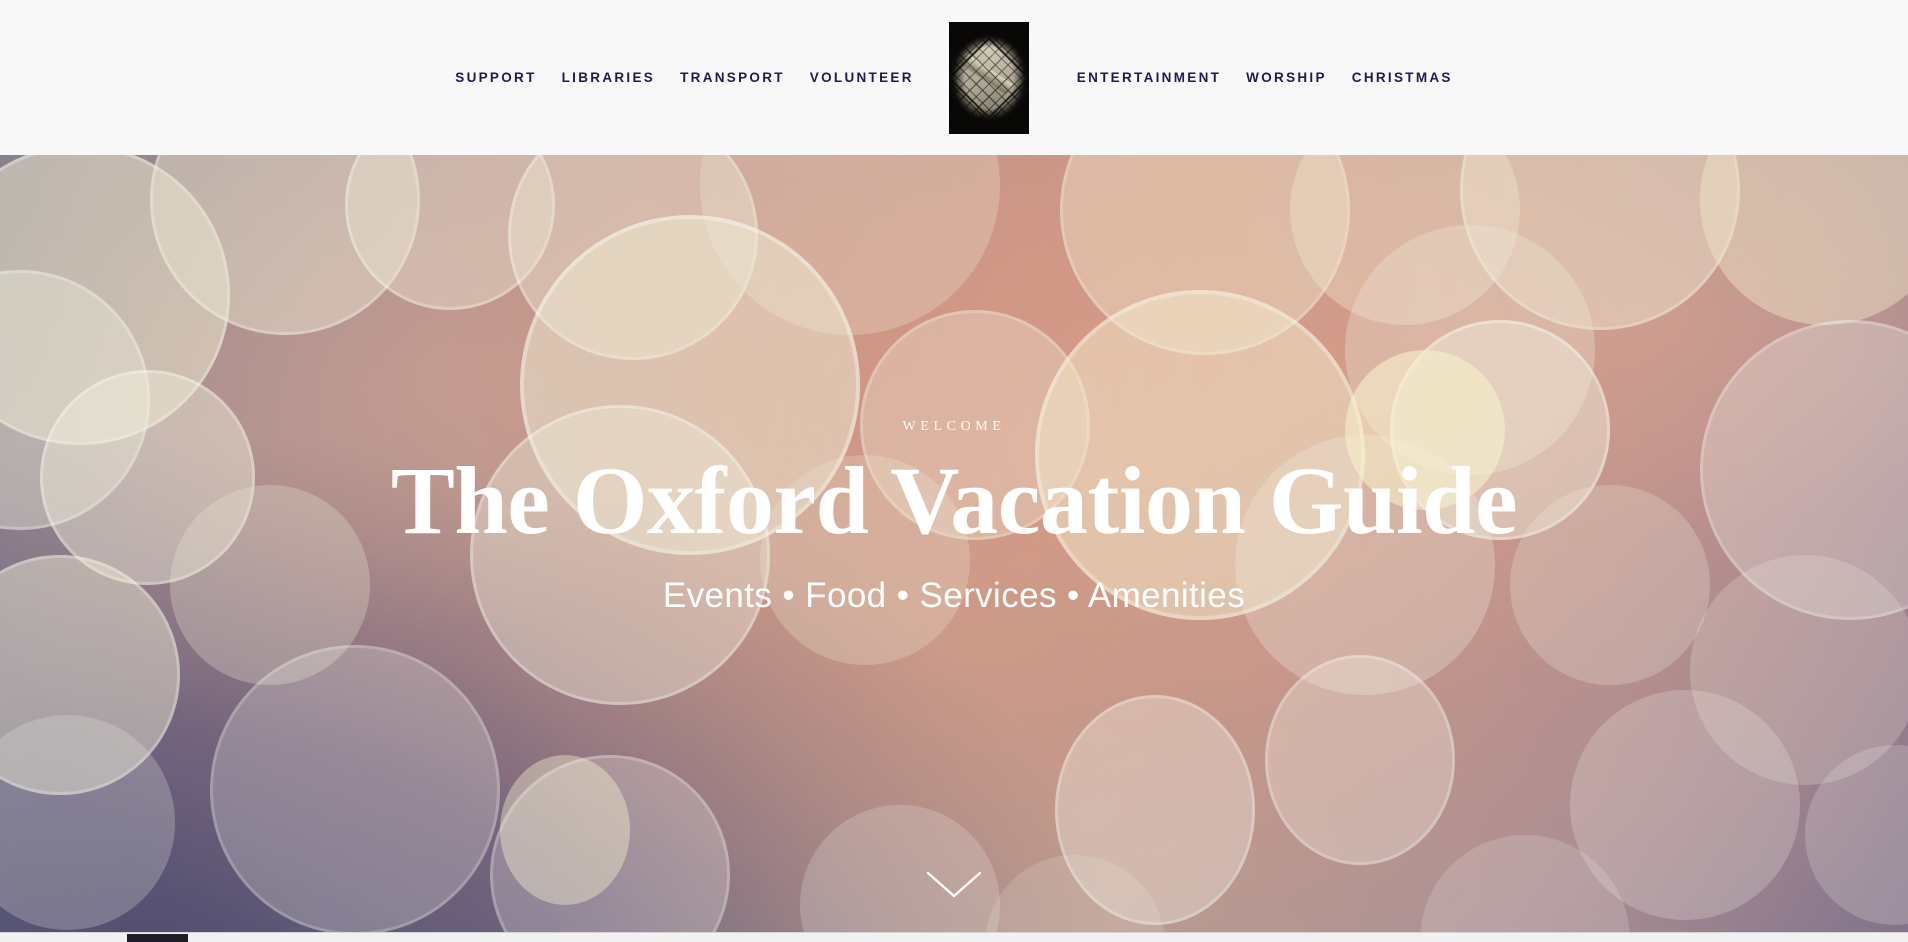 Image resolution: width=1908 pixels, height=942 pixels. What do you see at coordinates (1402, 78) in the screenshot?
I see `nav-item-christmas: CHRISTMAS` at bounding box center [1402, 78].